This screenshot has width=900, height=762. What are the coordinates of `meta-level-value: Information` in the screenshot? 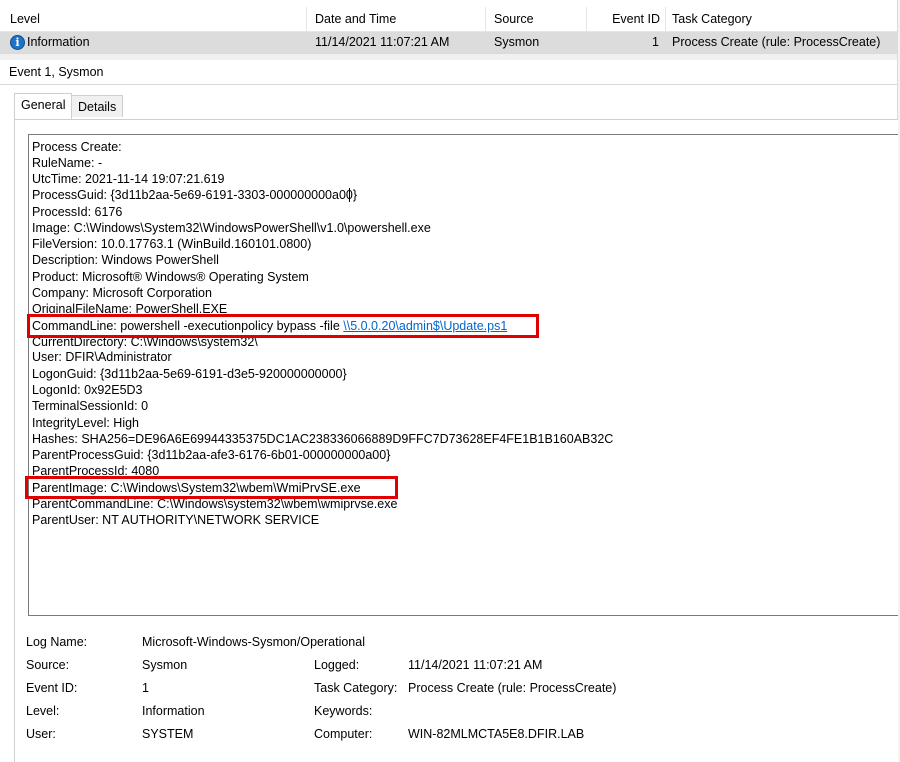 It's located at (173, 711).